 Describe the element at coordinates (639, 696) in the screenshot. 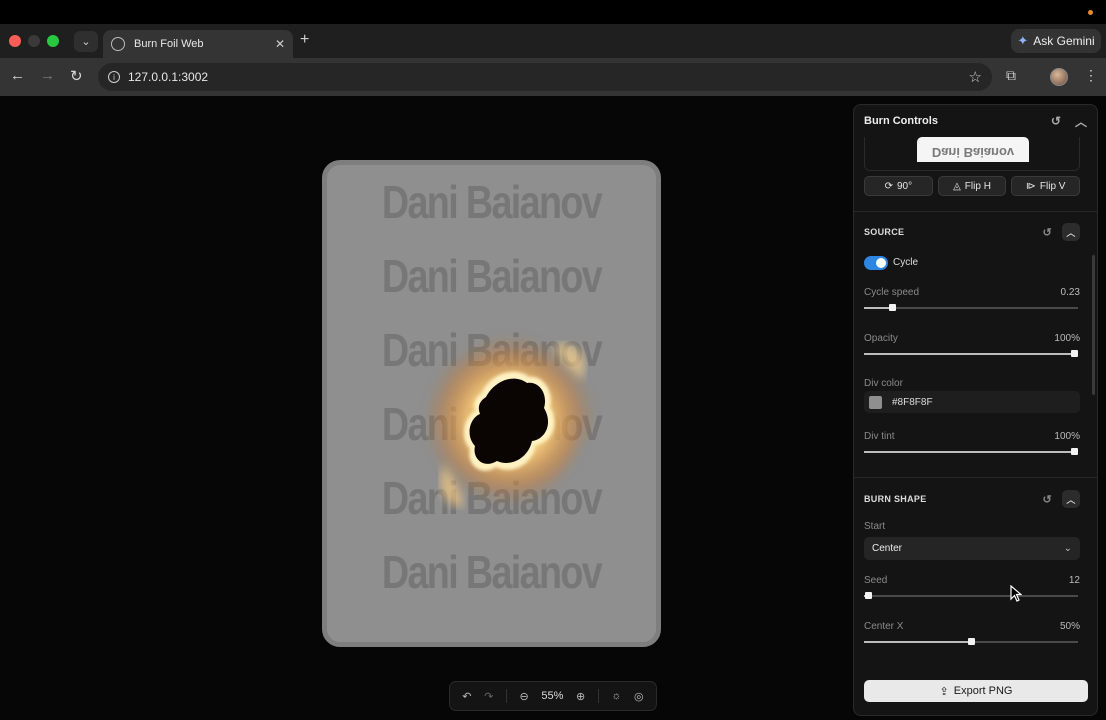

I see `target-icon: ◎` at that location.